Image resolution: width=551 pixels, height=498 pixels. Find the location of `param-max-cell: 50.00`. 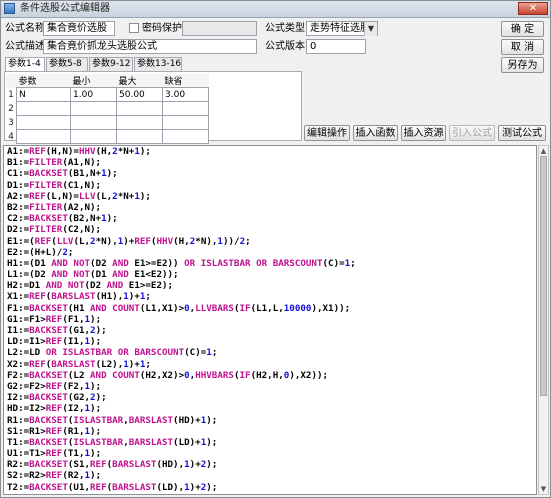

param-max-cell: 50.00 is located at coordinates (139, 94).